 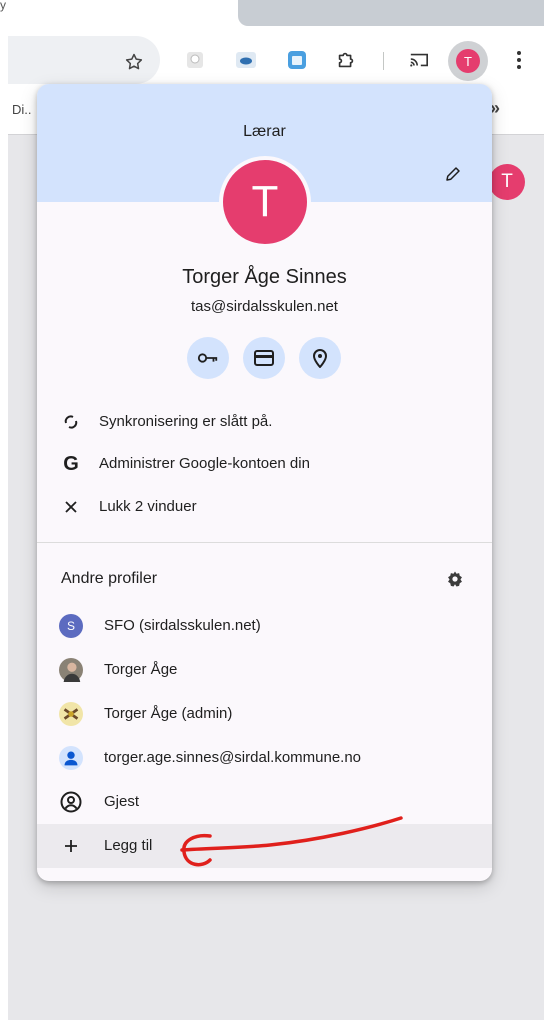 What do you see at coordinates (507, 182) in the screenshot?
I see `page-avatar: T` at bounding box center [507, 182].